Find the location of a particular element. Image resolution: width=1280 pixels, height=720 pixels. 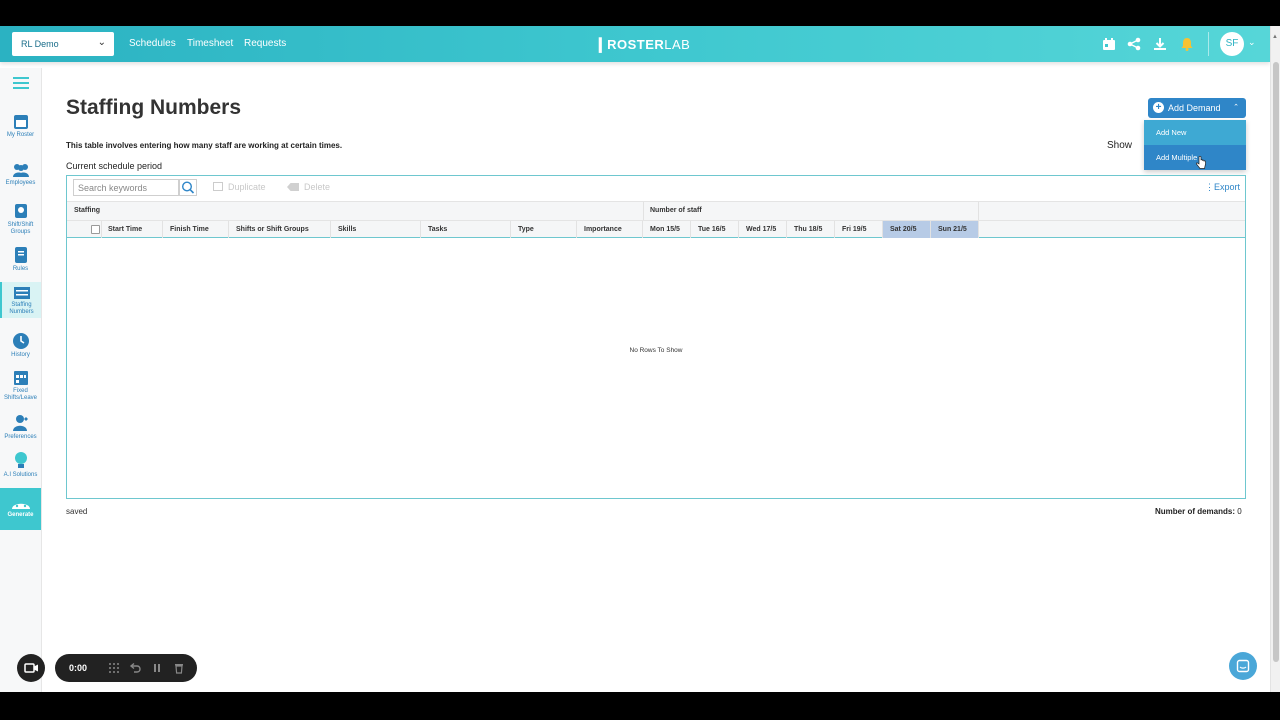

org-select: RL Demo ⌄ is located at coordinates (63, 44).